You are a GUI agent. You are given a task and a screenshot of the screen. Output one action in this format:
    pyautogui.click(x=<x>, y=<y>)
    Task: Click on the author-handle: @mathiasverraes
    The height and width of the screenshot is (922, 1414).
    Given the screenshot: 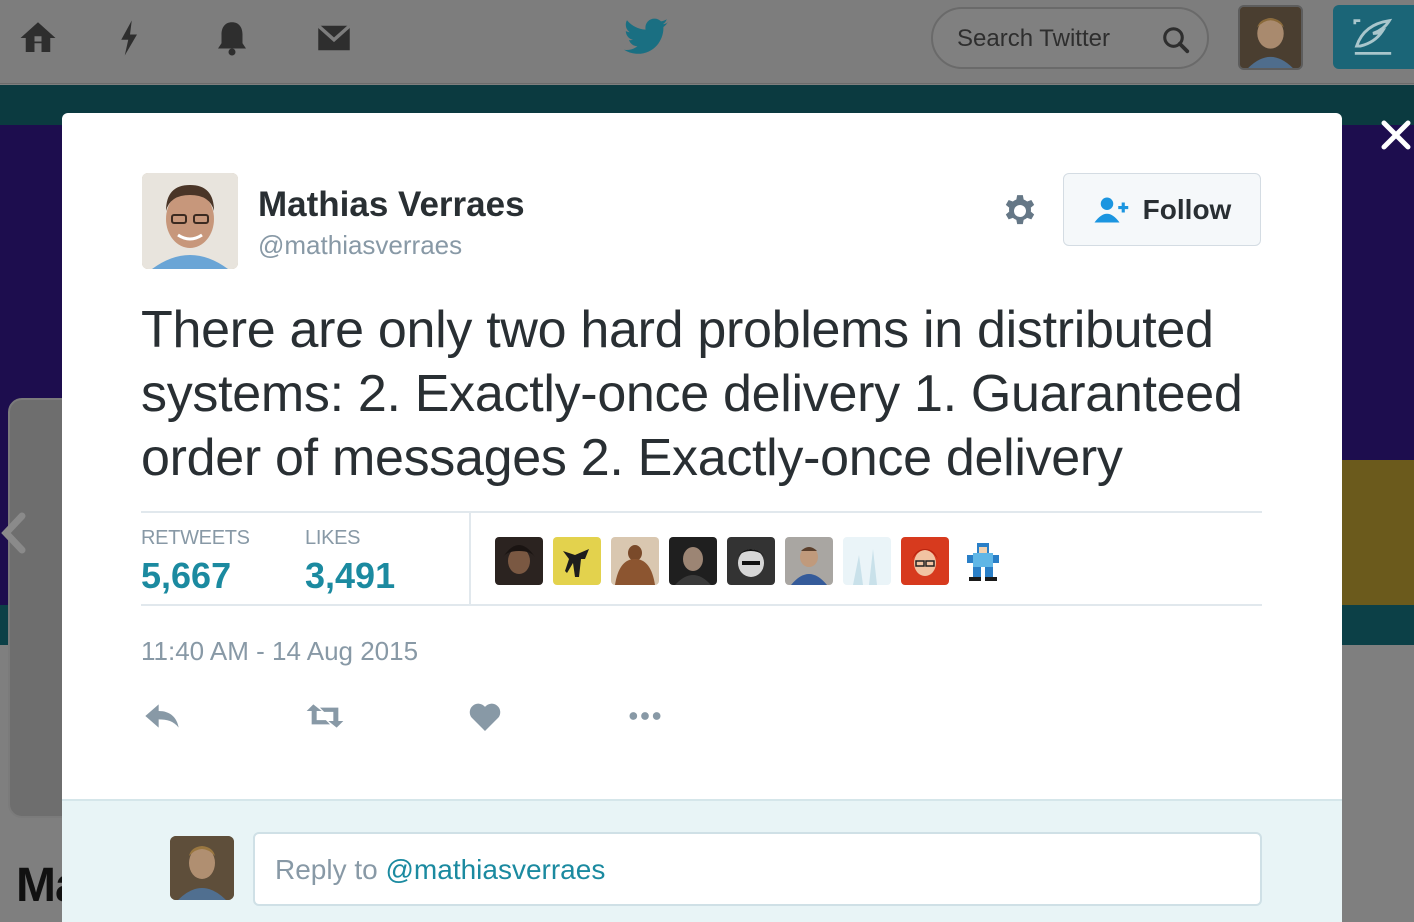 What is the action you would take?
    pyautogui.click(x=360, y=245)
    